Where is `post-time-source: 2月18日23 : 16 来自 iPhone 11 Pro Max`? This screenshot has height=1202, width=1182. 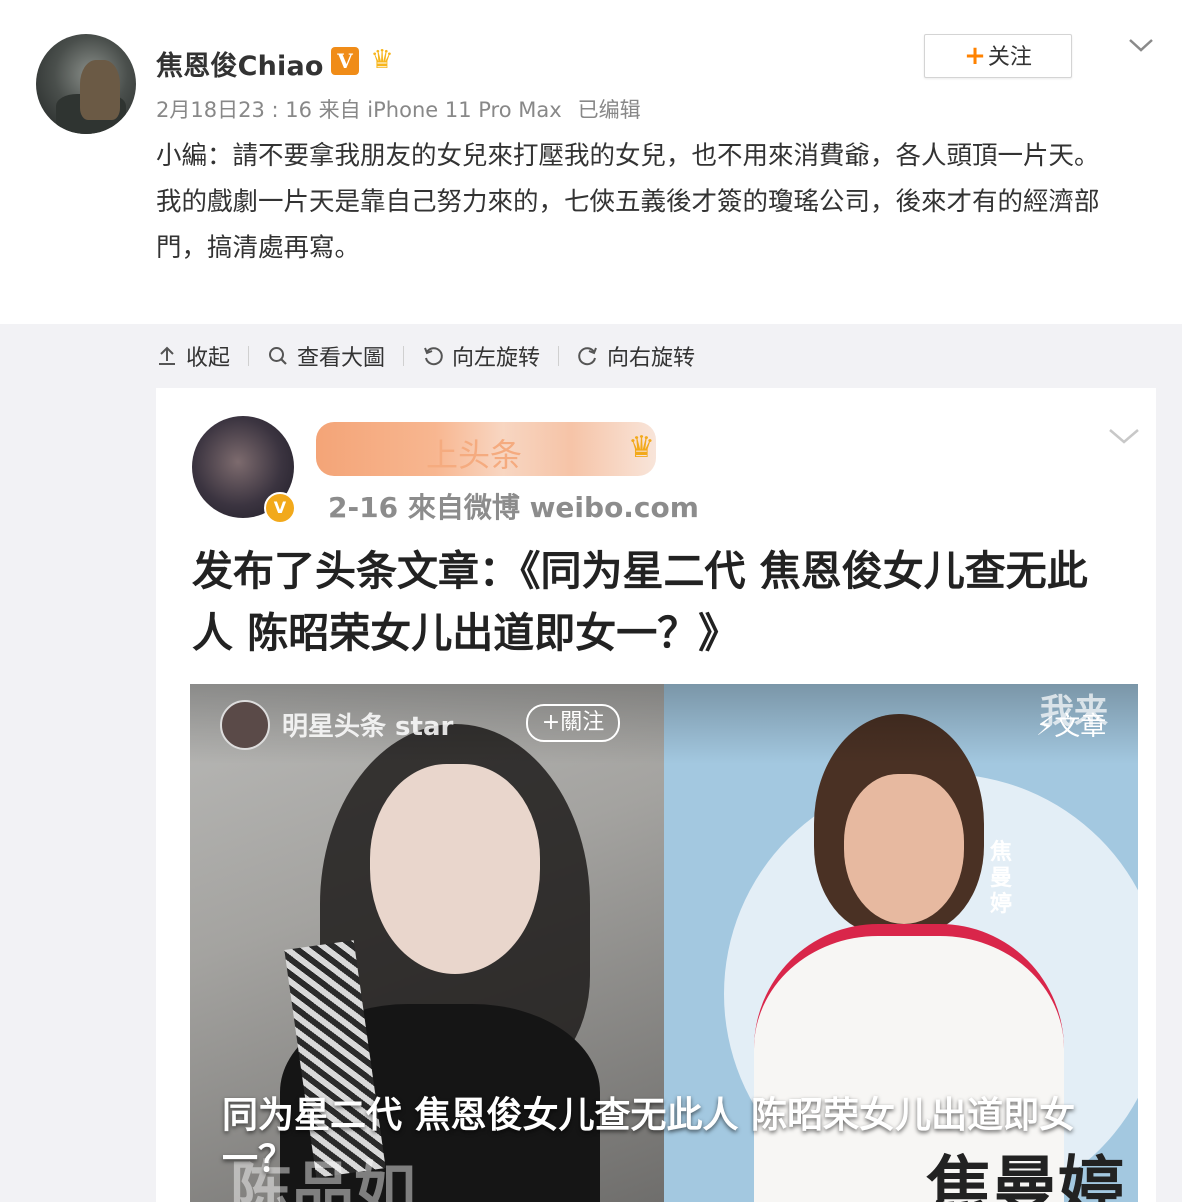 post-time-source: 2月18日23 : 16 来自 iPhone 11 Pro Max is located at coordinates (359, 110).